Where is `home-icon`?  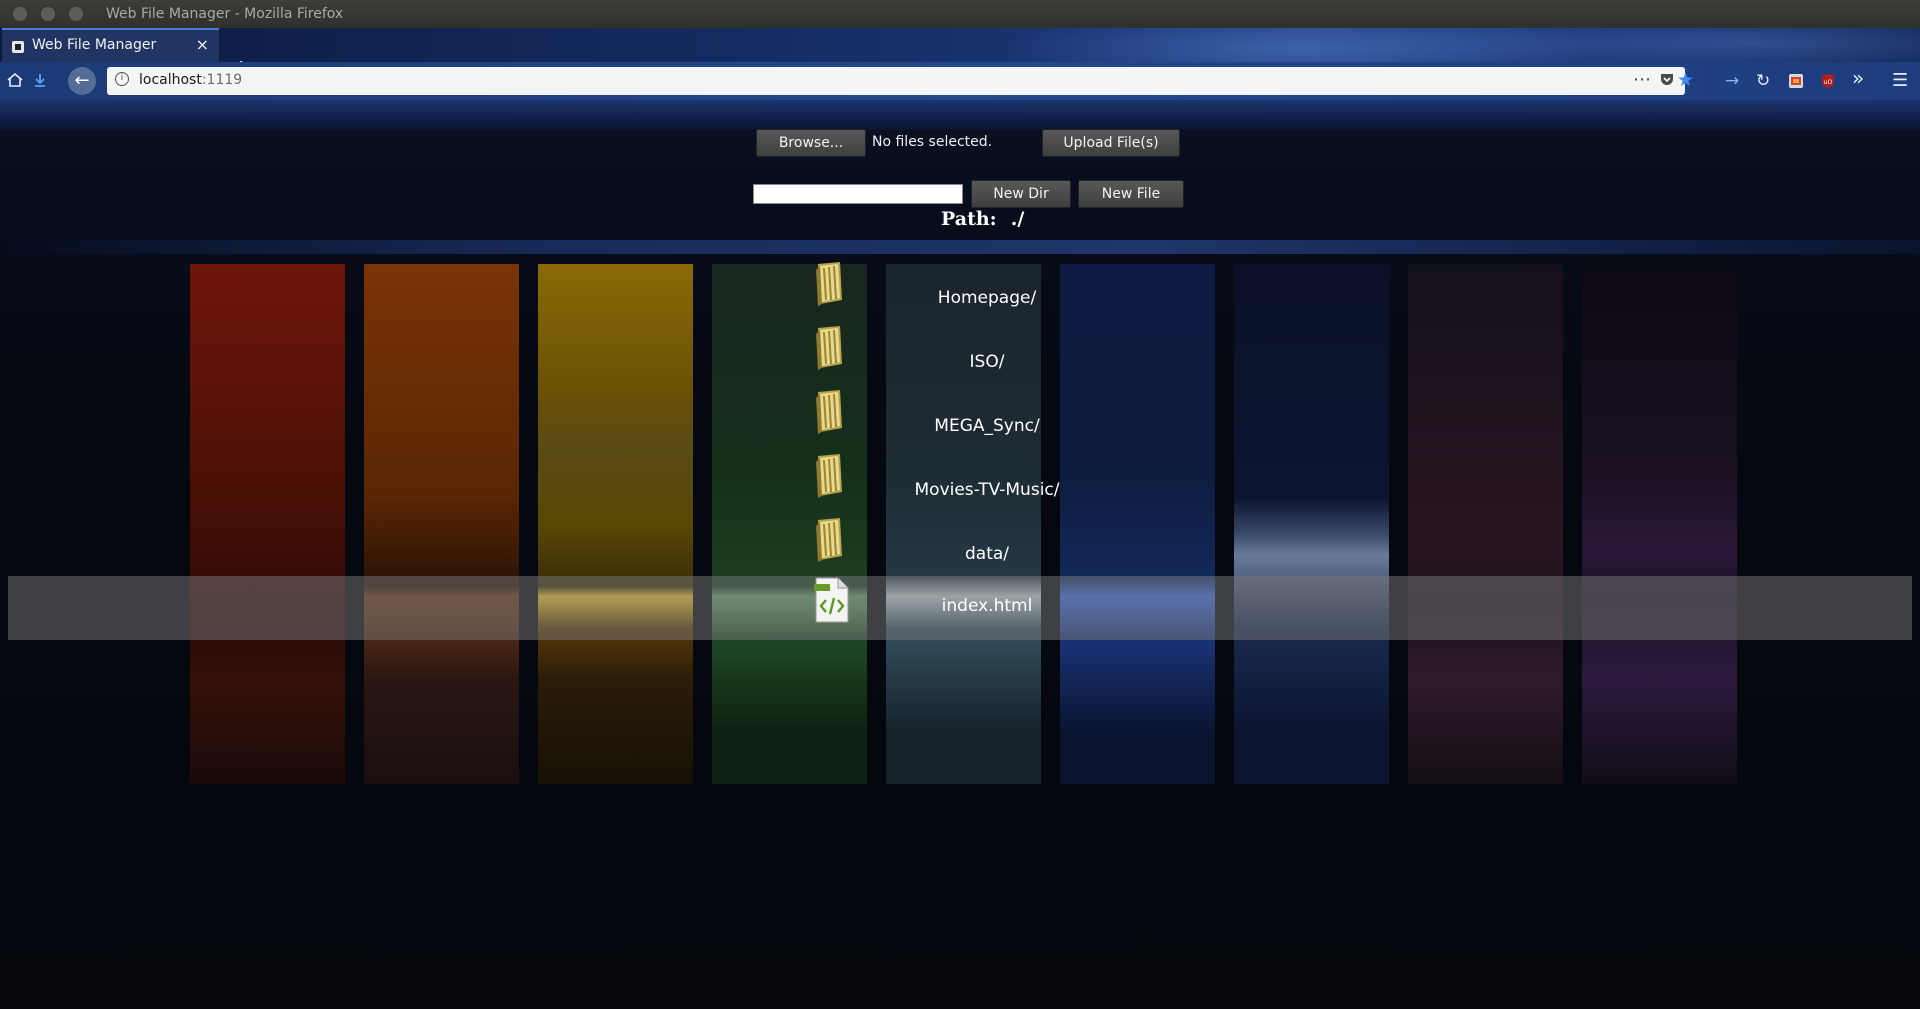
home-icon is located at coordinates (15, 82).